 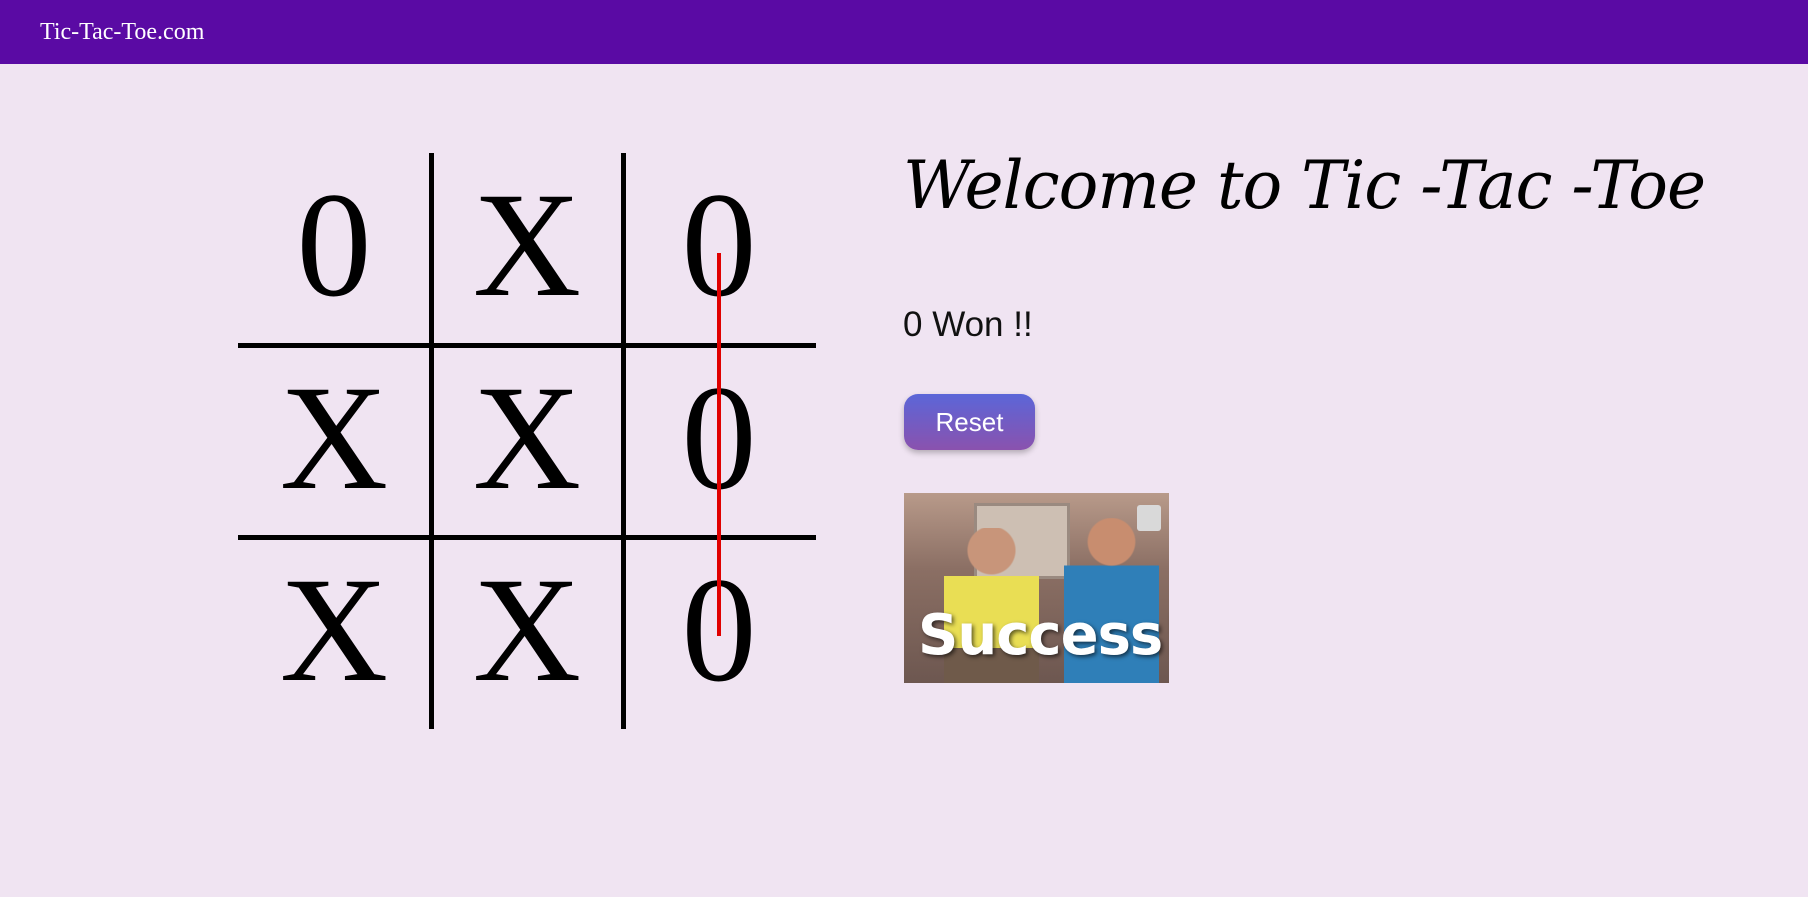 I want to click on board-cell-r1c2: X, so click(x=527, y=249).